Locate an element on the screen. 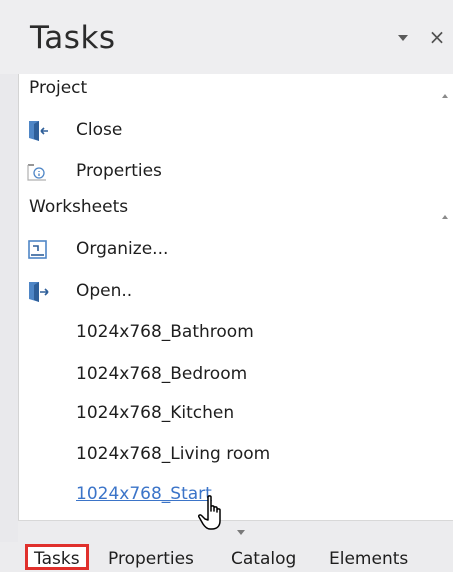 The image size is (453, 572). worksheet-item-kitchen: 1024x768_Kitchen is located at coordinates (229, 413).